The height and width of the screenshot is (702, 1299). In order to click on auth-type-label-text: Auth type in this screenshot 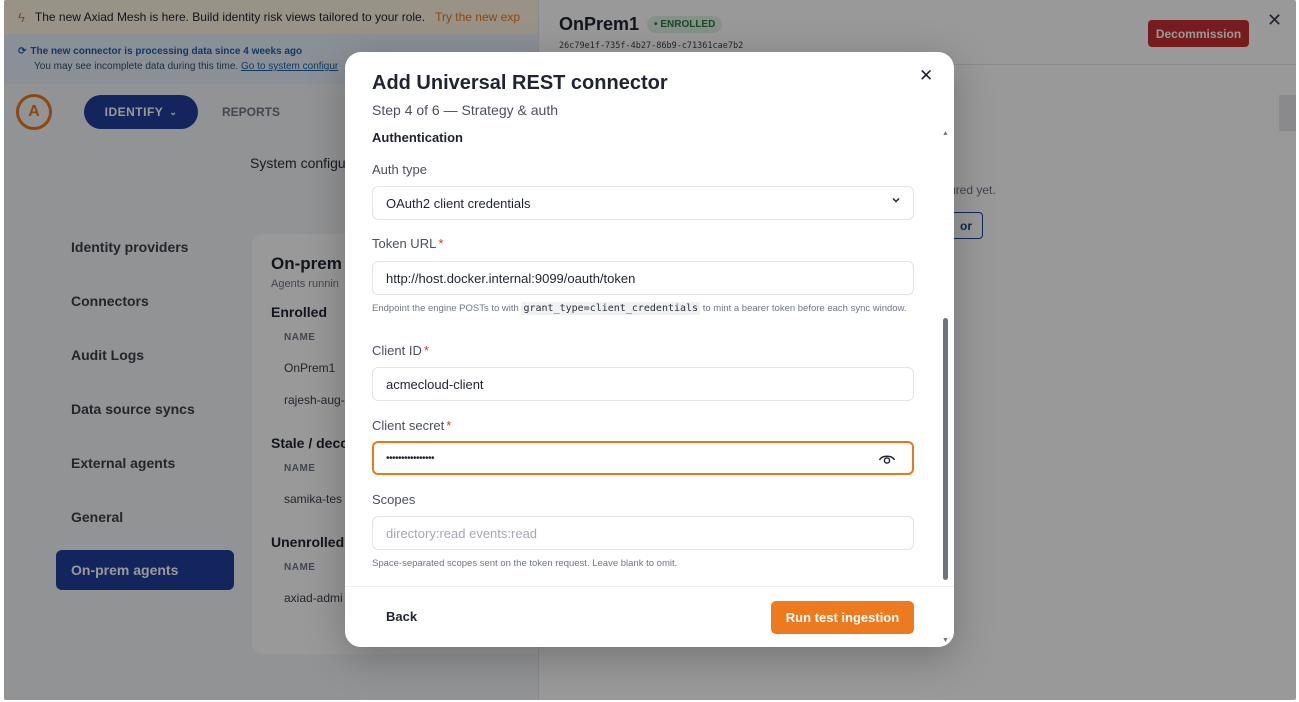, I will do `click(399, 169)`.